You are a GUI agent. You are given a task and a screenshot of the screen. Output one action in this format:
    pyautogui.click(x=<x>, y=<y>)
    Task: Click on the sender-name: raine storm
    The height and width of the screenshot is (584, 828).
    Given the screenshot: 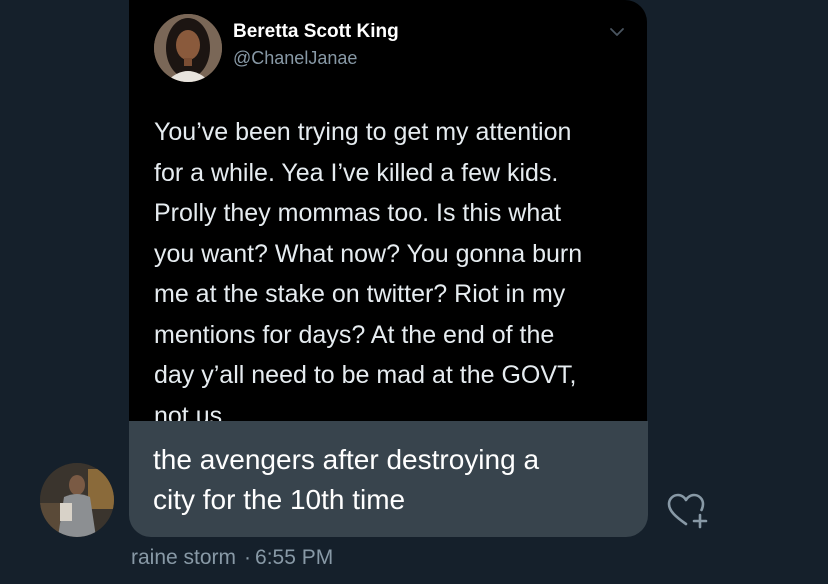 What is the action you would take?
    pyautogui.click(x=183, y=557)
    